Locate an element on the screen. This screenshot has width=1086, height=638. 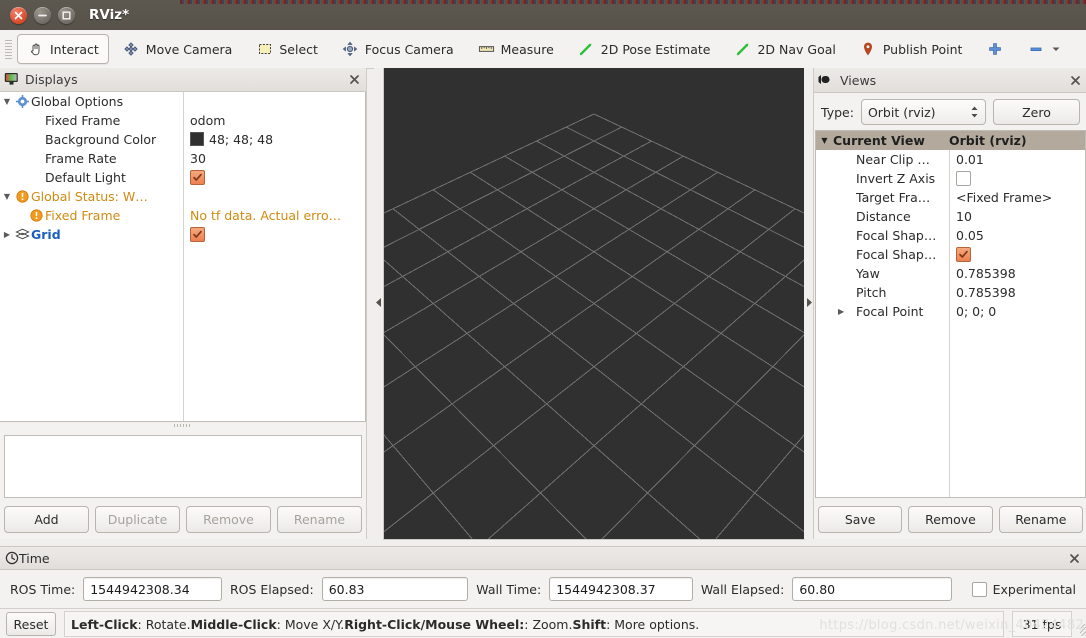
views-header-twisty: ▼ is located at coordinates (824, 140).